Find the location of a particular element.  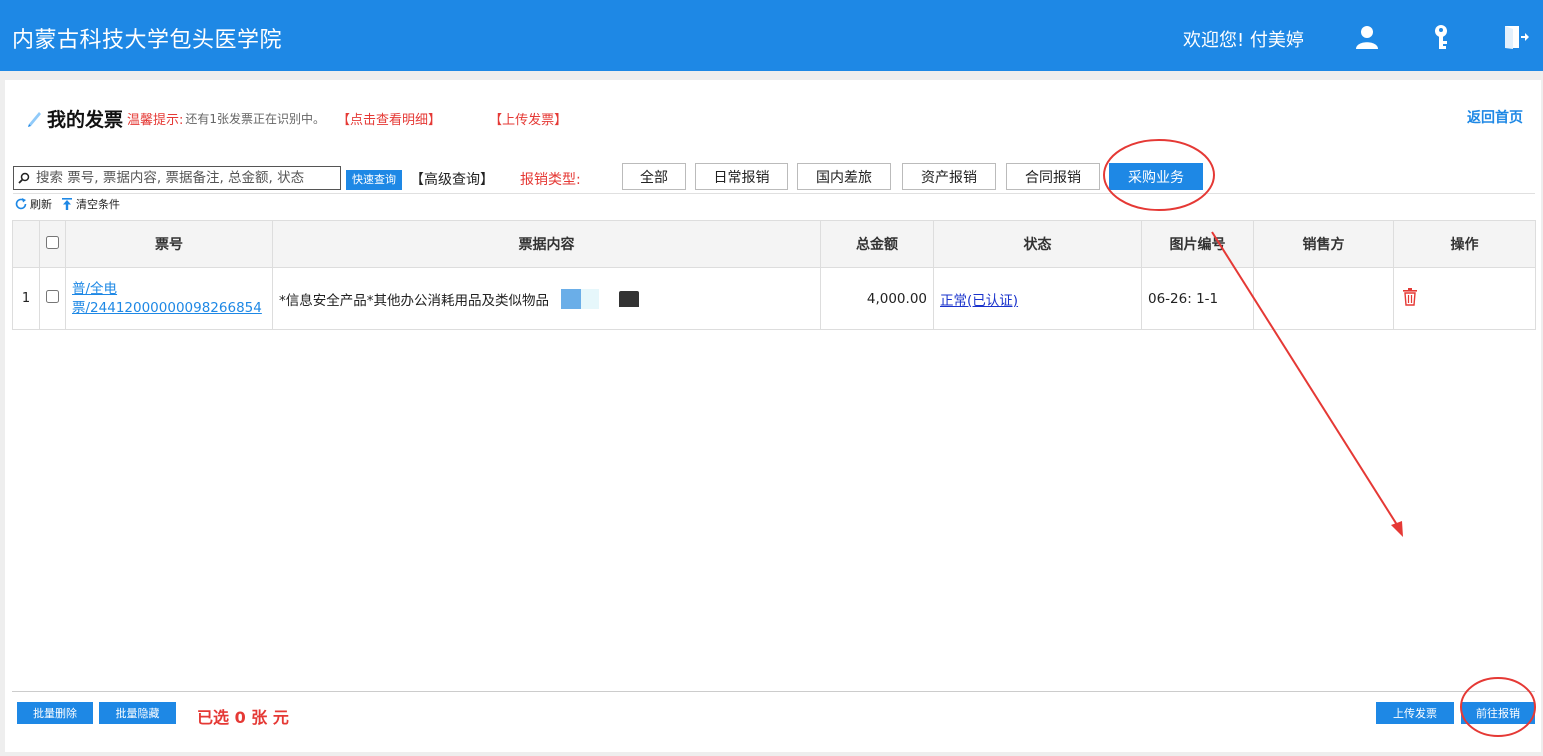

selected-summary: 已选 0 张 元 is located at coordinates (243, 717).